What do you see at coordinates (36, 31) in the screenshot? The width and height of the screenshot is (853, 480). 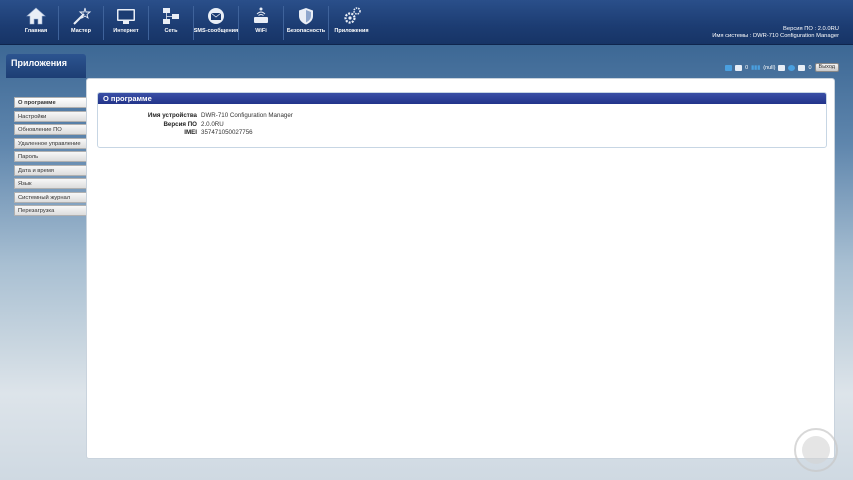 I see `nav-label: Главная` at bounding box center [36, 31].